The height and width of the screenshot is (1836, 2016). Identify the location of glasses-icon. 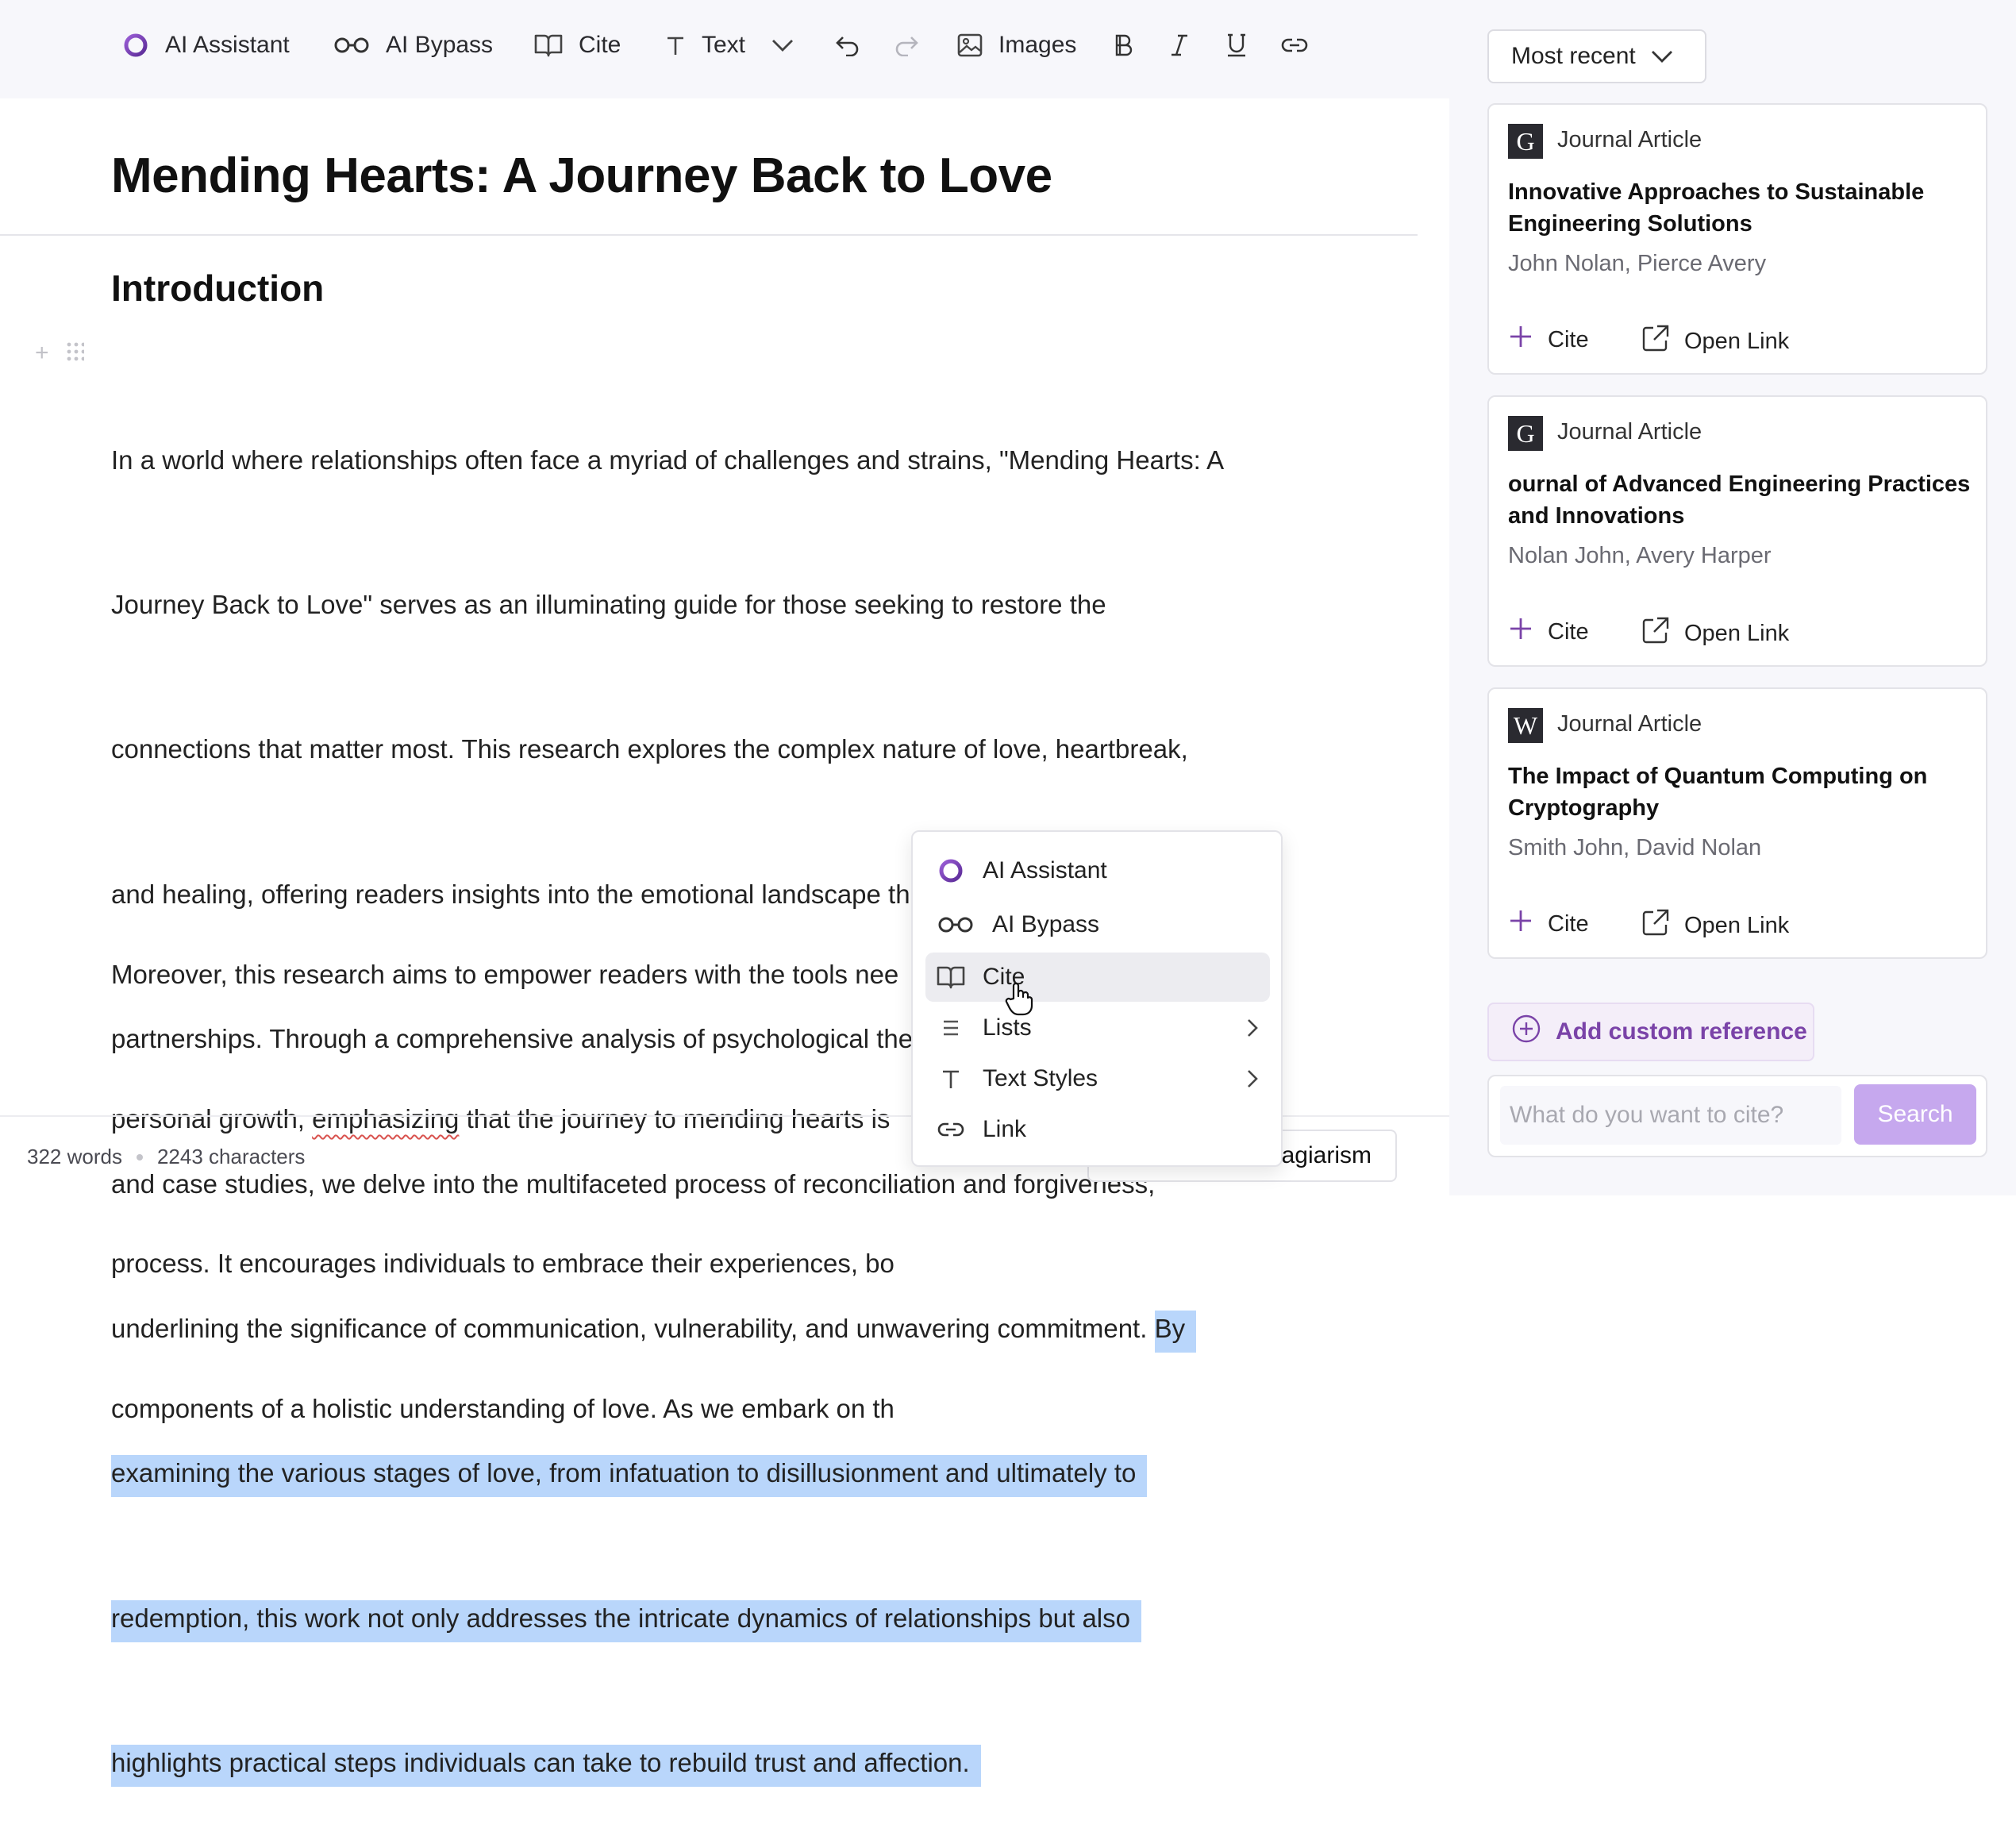
(955, 924).